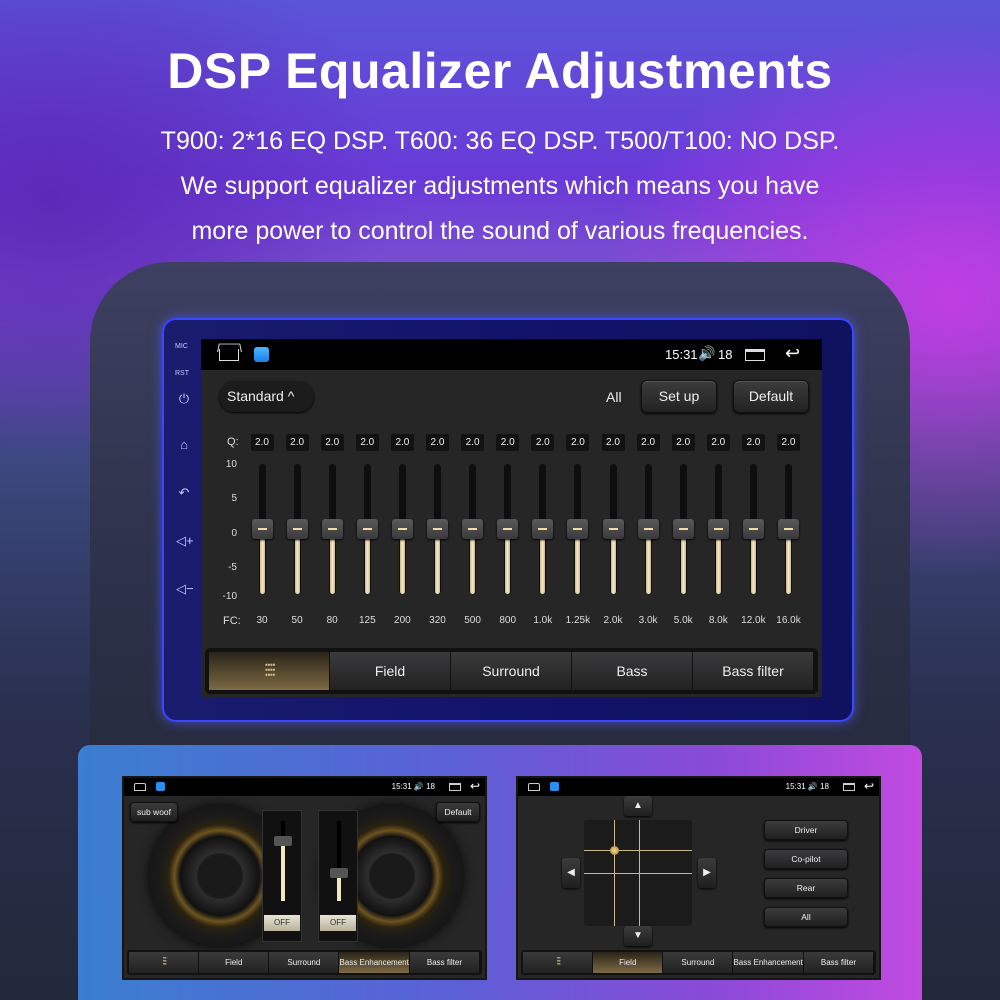 The width and height of the screenshot is (1000, 1000). I want to click on home-icon: ⌂, so click(184, 445).